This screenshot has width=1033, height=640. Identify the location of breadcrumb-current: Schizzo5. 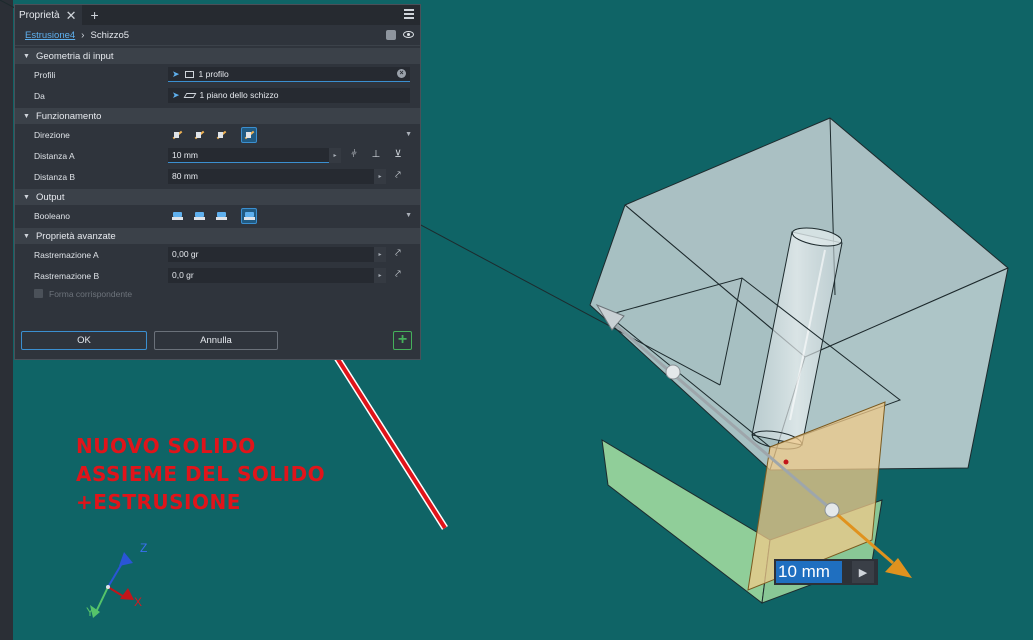
(110, 35).